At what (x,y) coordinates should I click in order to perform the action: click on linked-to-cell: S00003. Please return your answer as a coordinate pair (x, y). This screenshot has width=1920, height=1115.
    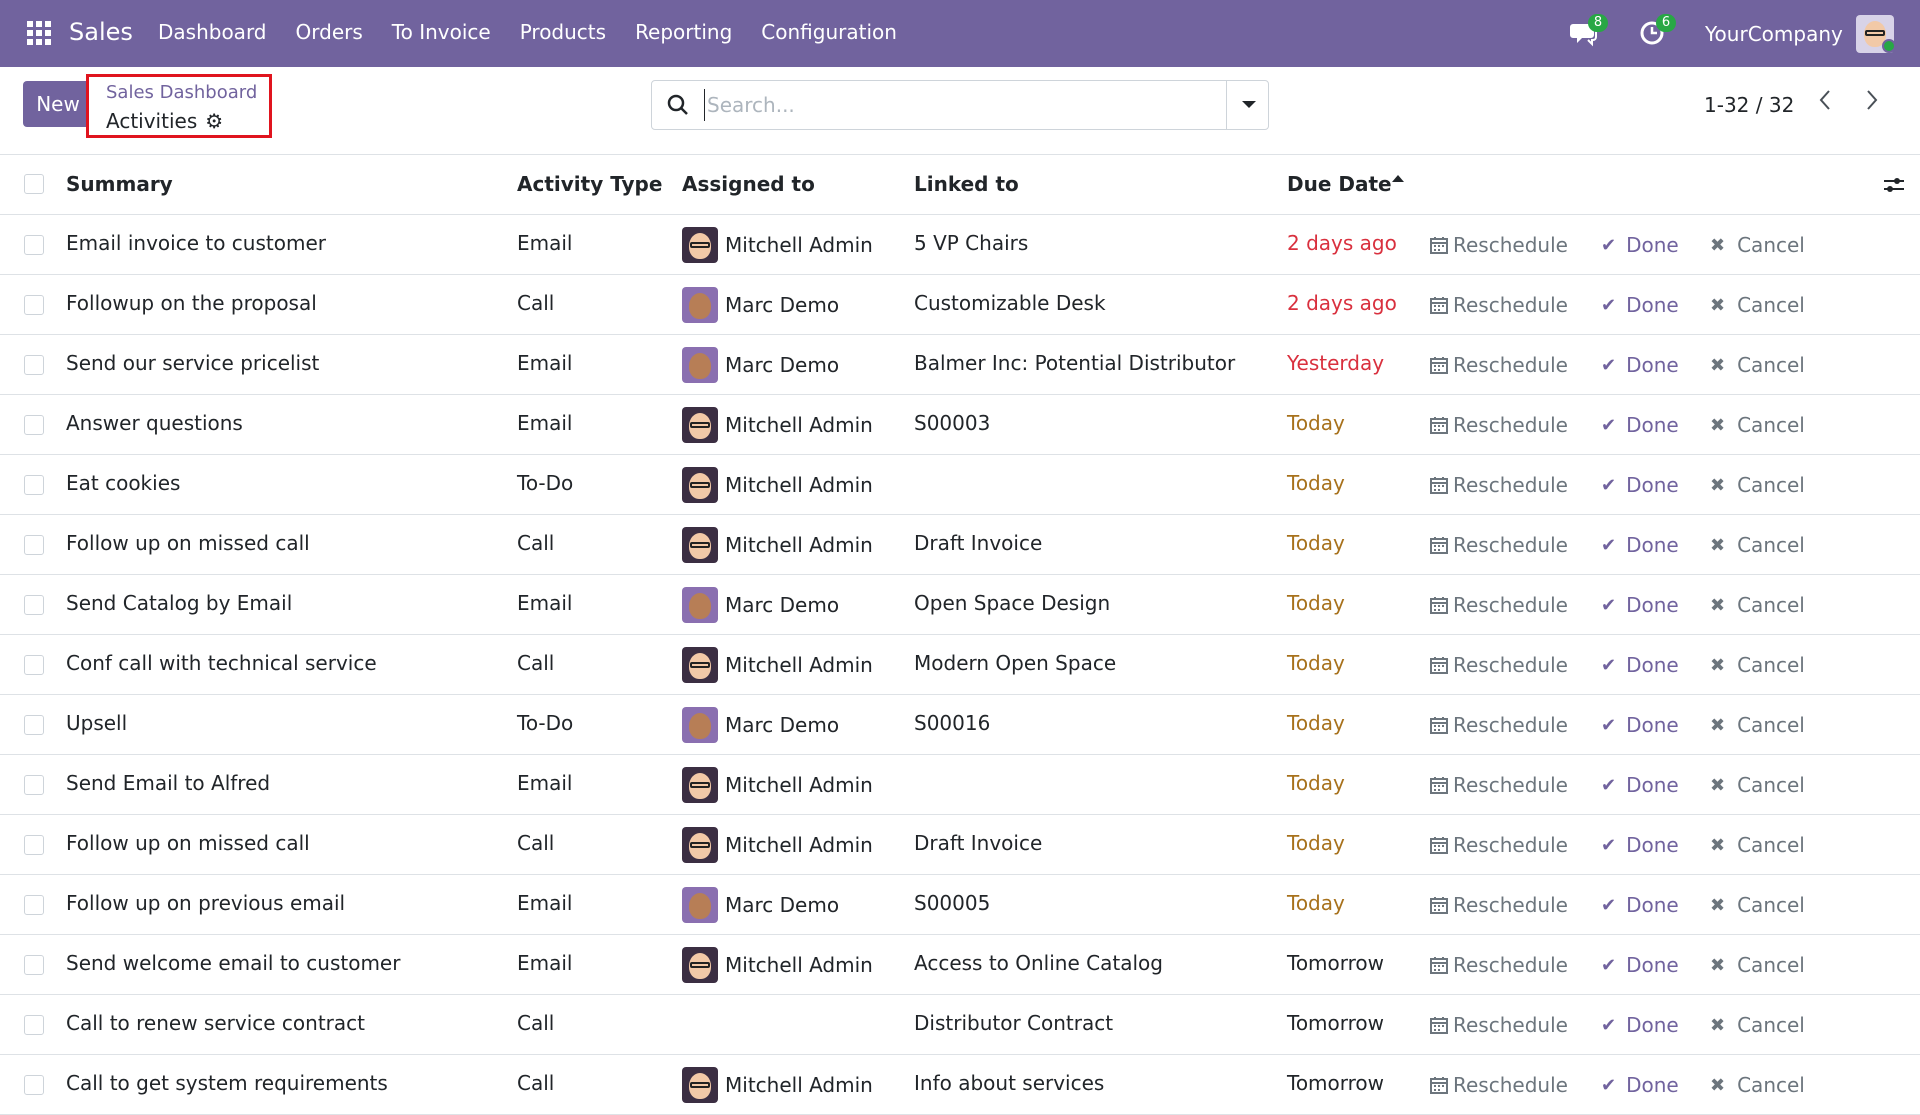
    Looking at the image, I should click on (952, 423).